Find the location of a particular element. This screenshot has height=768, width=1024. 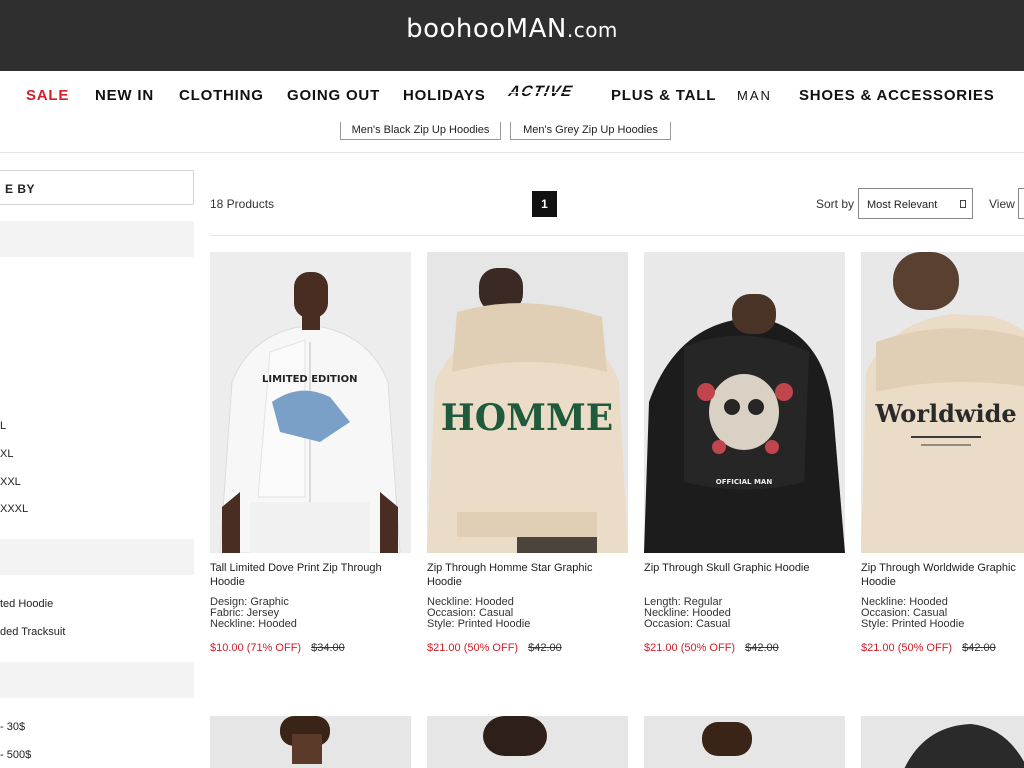

chip-grey-zip-hoodies: Men's Grey Zip Up Hoodies is located at coordinates (590, 131).